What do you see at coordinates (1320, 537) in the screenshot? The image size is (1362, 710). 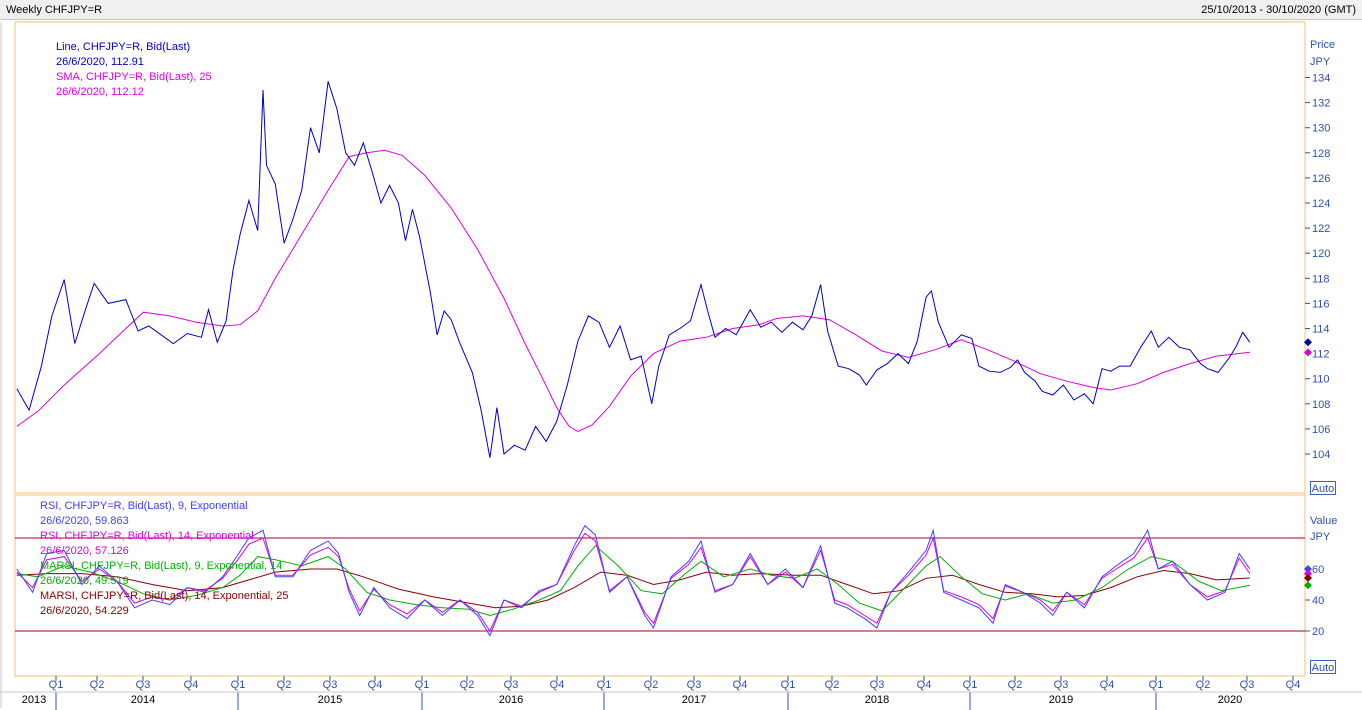 I see `rsi-axis-unit: JPY` at bounding box center [1320, 537].